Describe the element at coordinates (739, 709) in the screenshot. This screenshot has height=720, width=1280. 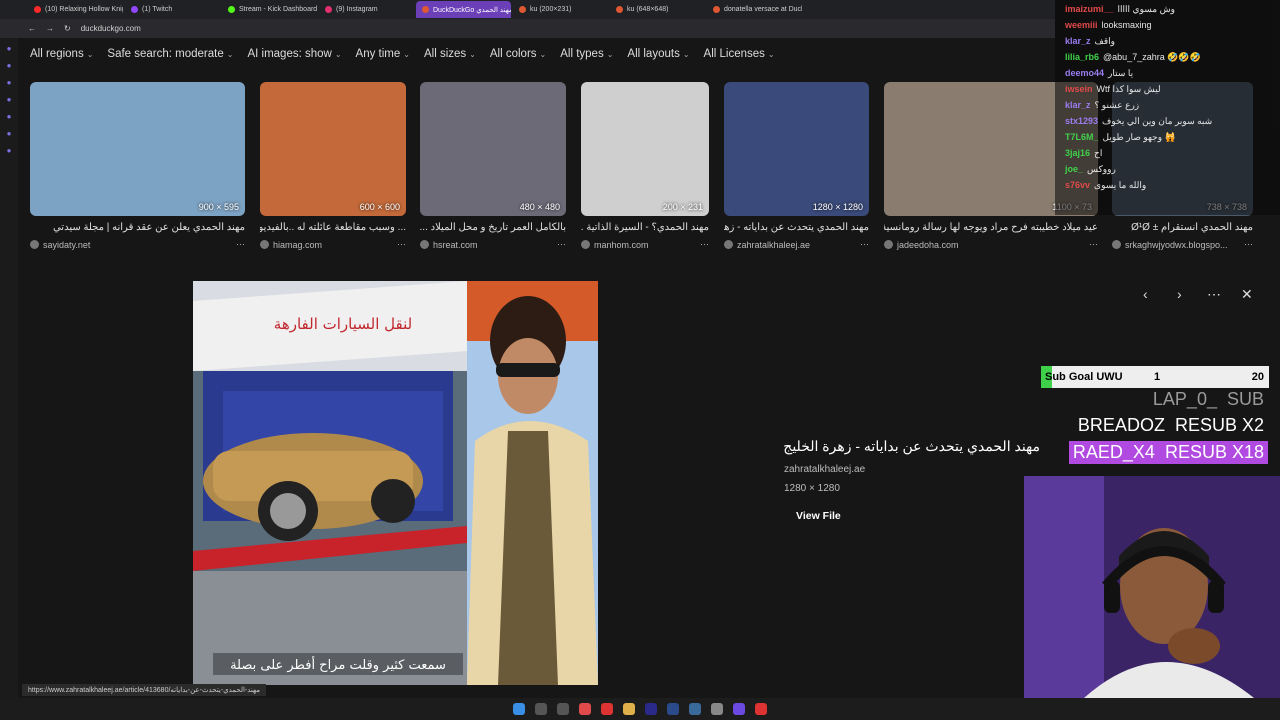
I see `discord-icon` at that location.